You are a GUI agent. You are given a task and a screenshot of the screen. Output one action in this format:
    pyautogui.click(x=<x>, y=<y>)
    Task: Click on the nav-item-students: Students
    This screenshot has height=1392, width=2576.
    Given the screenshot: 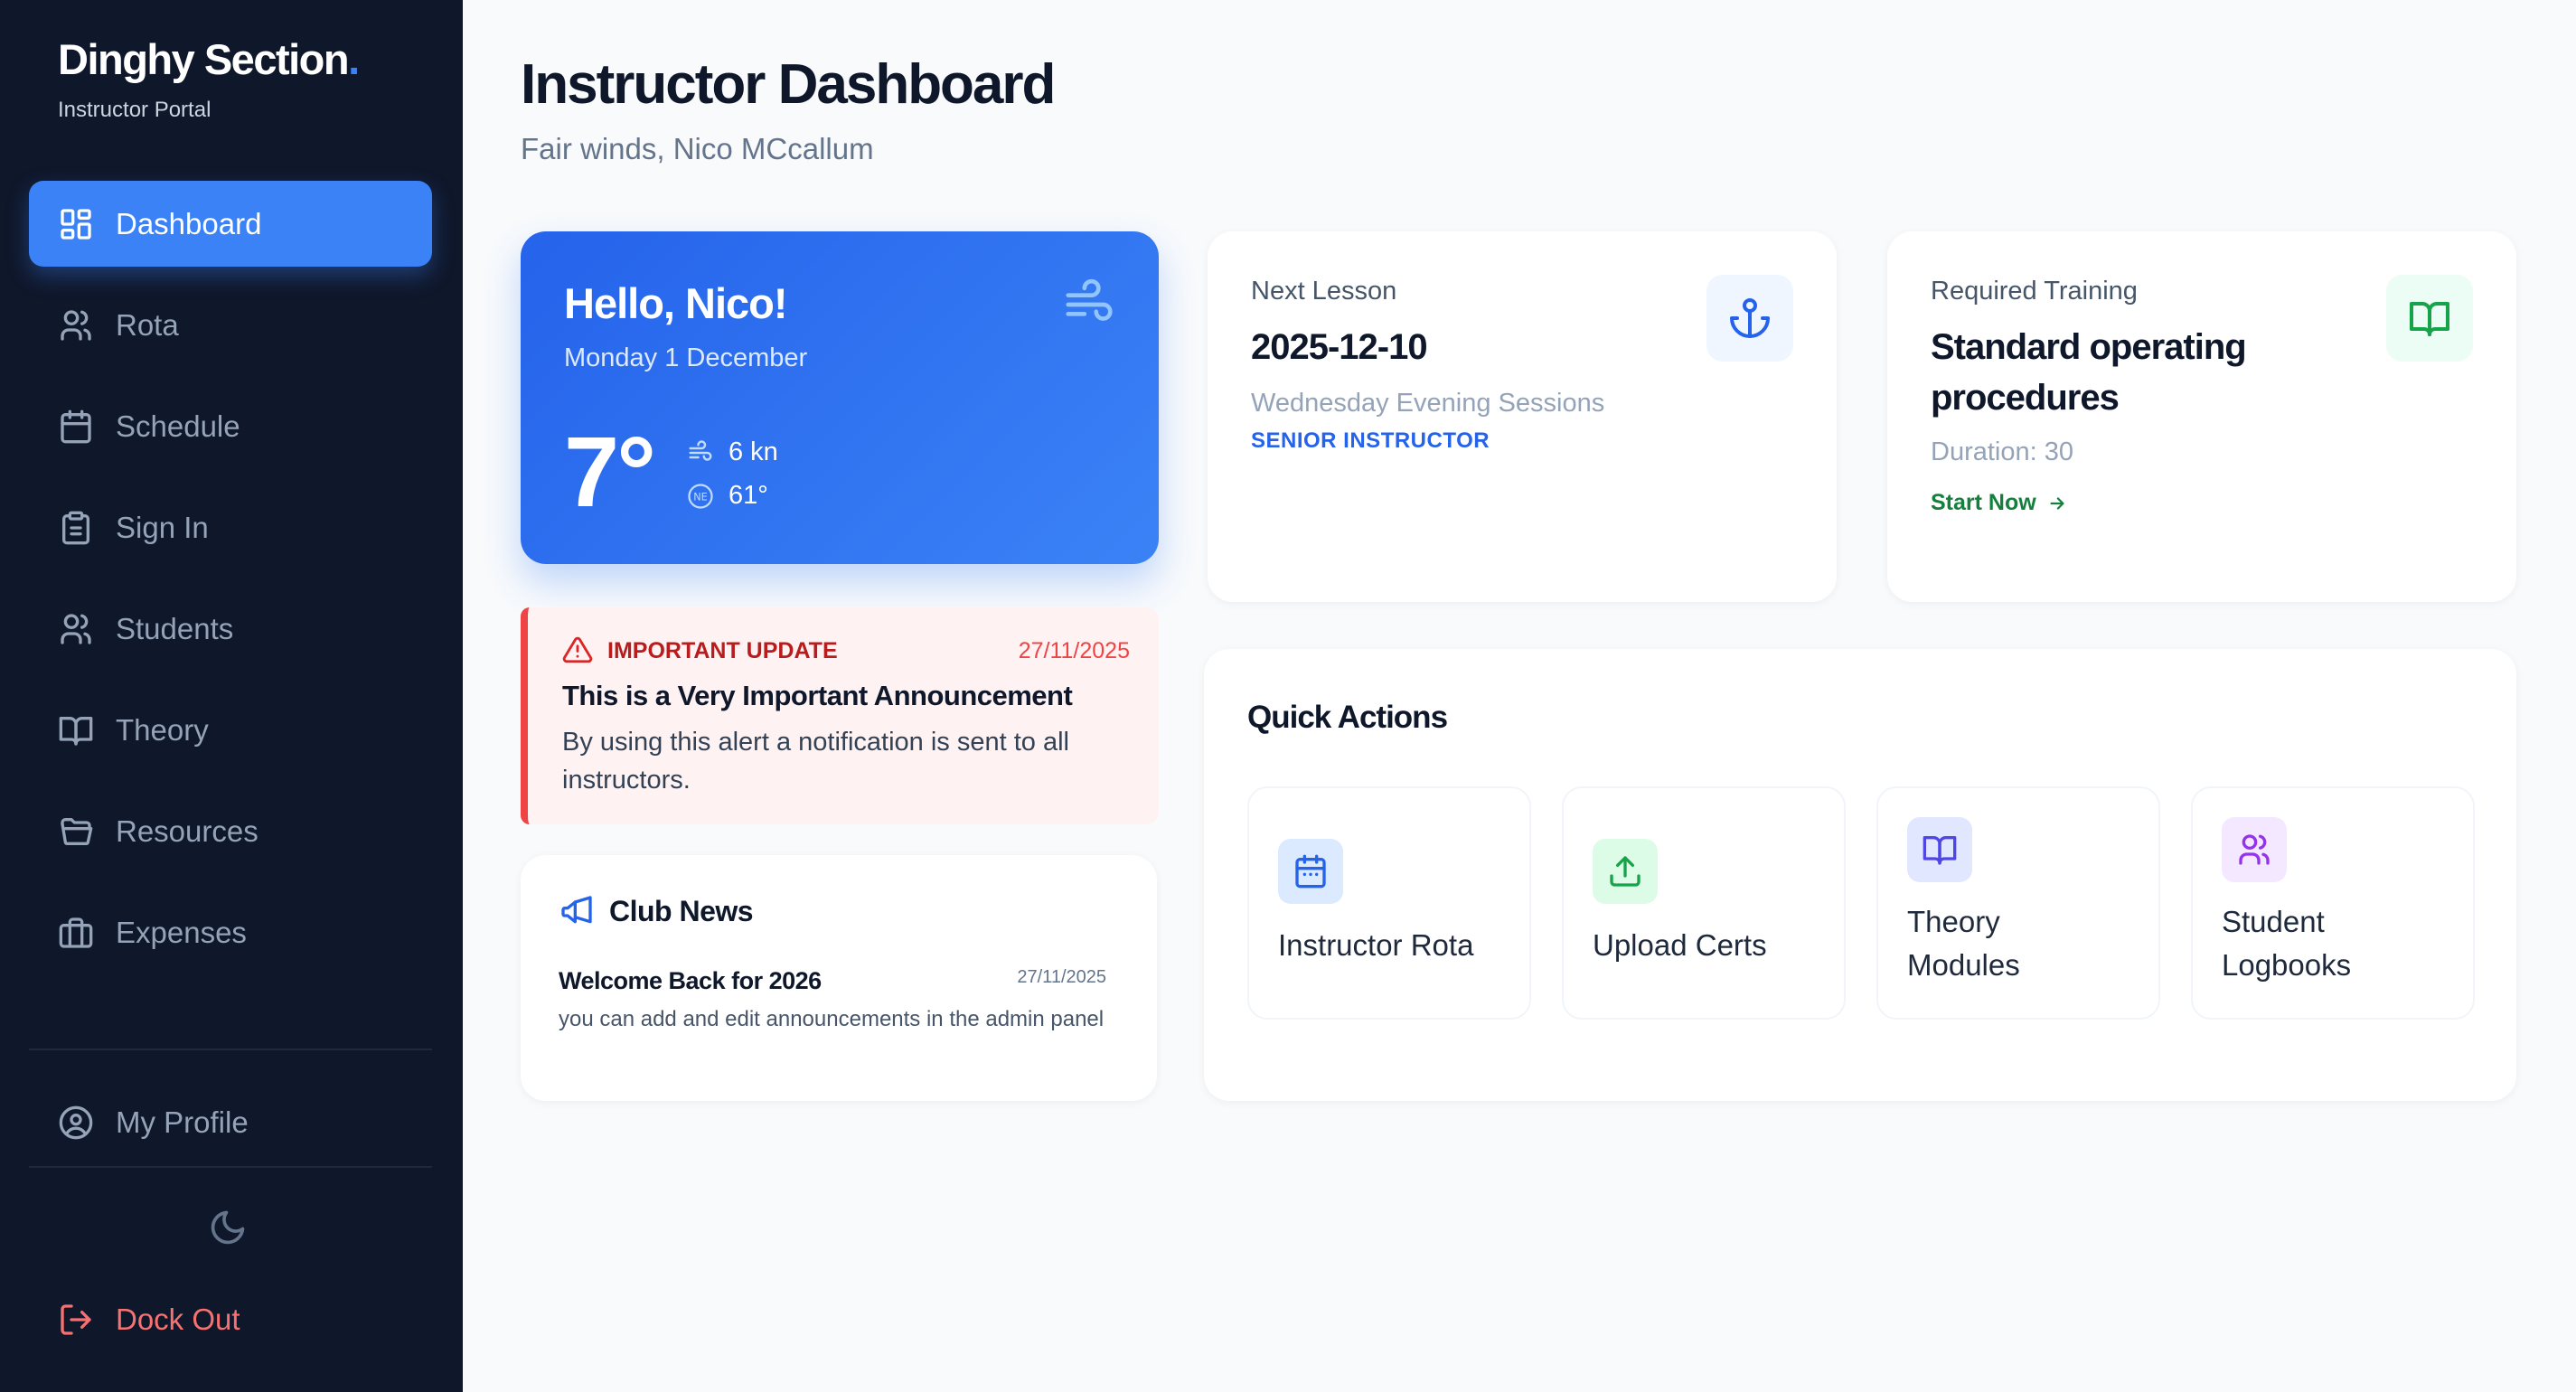 What is the action you would take?
    pyautogui.click(x=231, y=629)
    